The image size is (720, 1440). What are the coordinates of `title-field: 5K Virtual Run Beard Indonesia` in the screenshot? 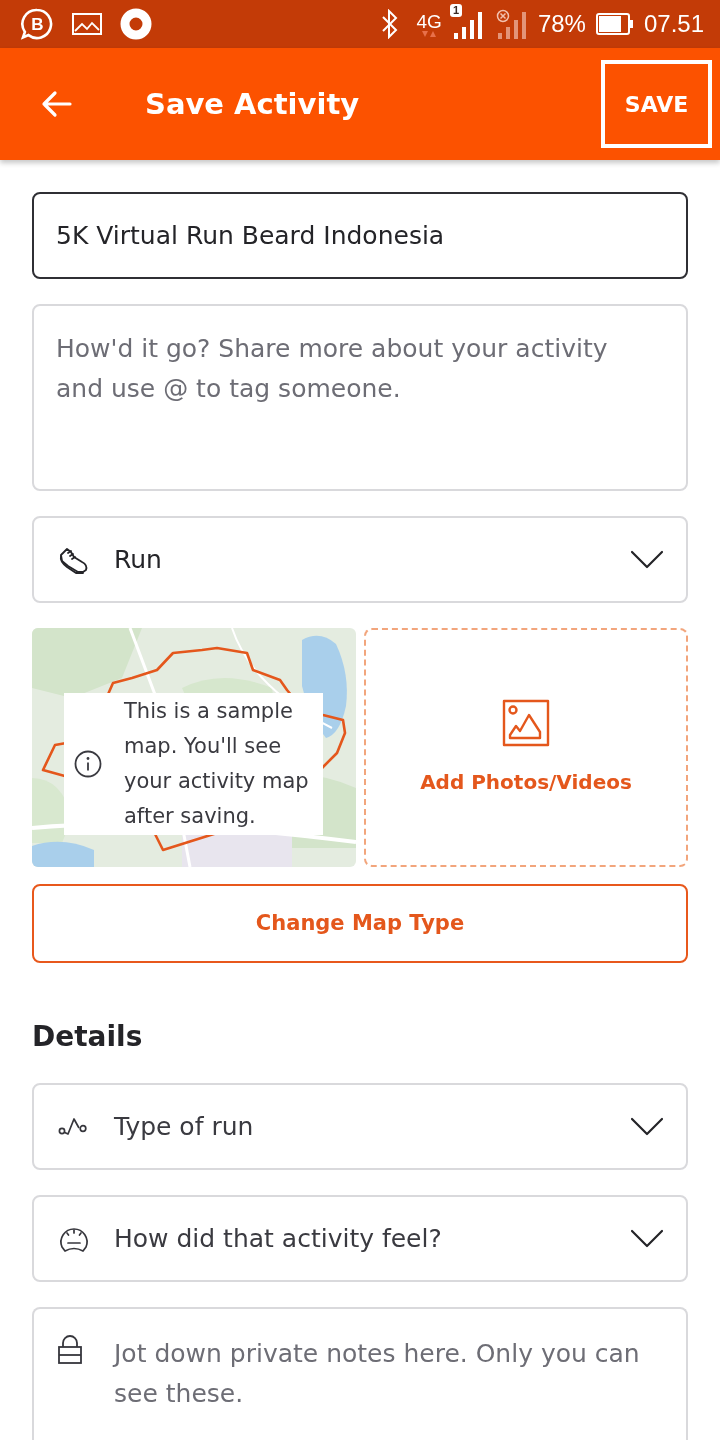 It's located at (360, 235).